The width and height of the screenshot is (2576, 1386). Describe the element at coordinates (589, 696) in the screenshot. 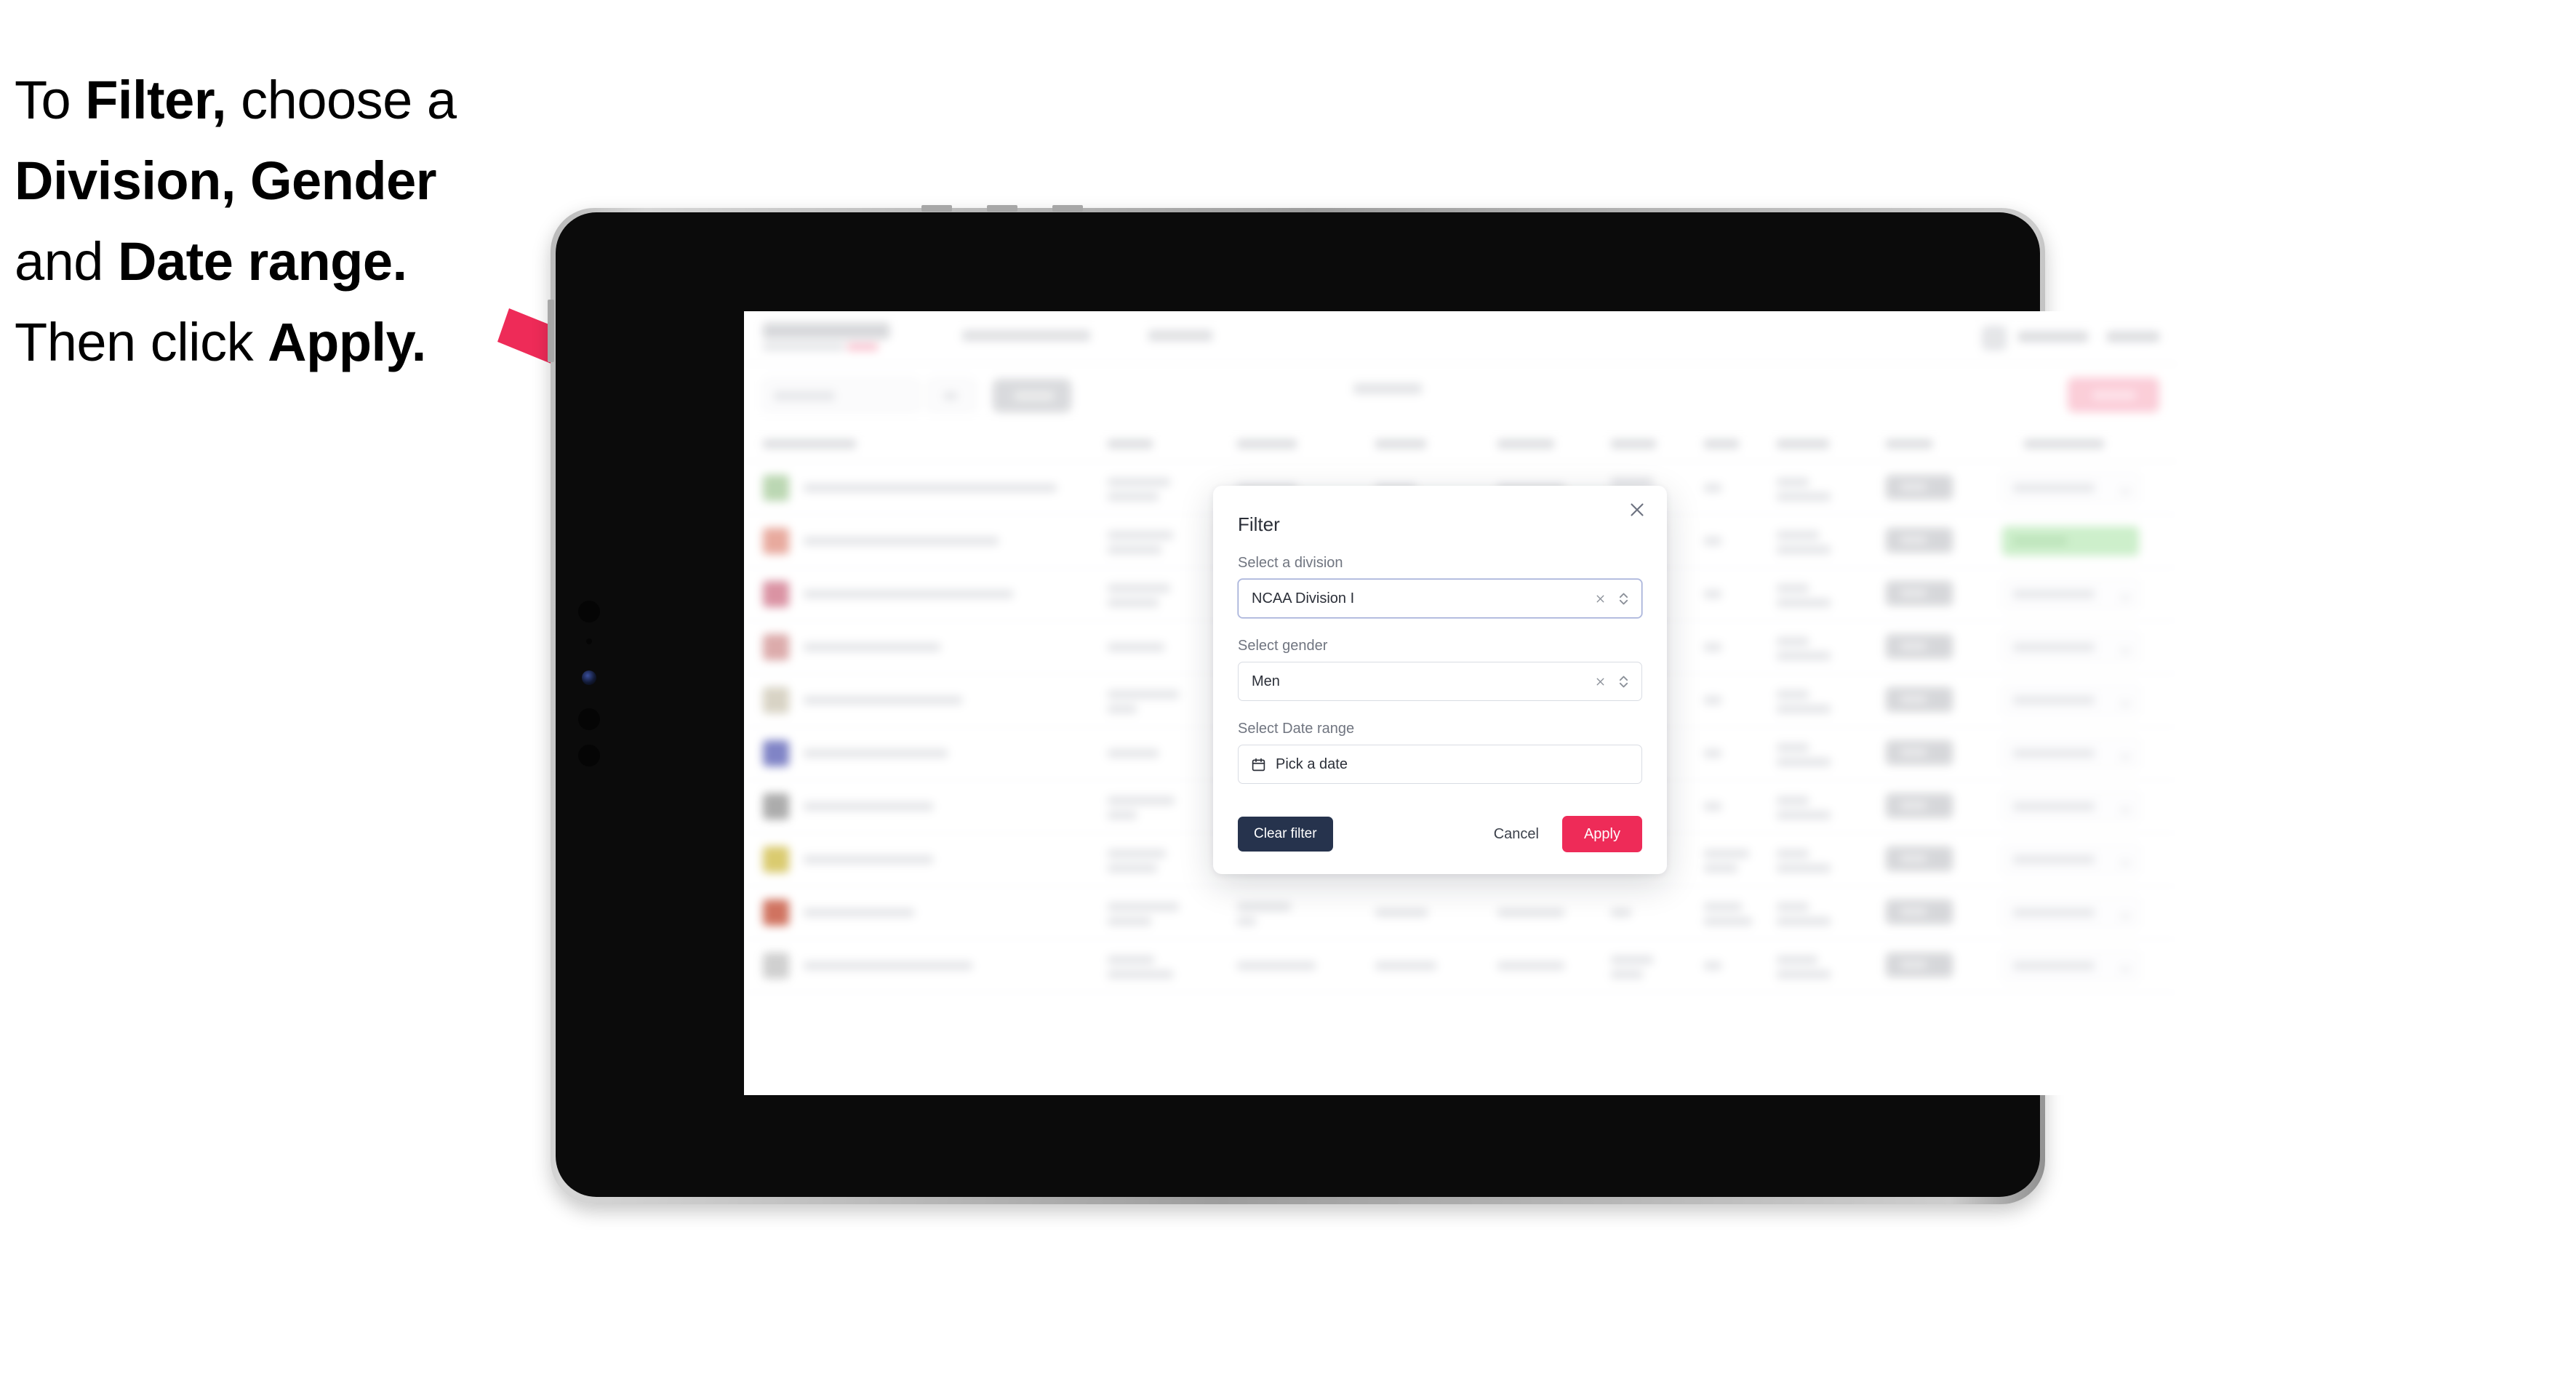

I see `tablet-camera-cluster` at that location.